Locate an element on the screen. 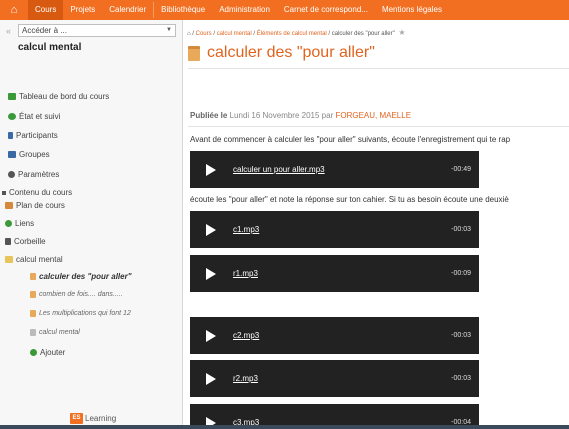  add-icon is located at coordinates (33, 352).